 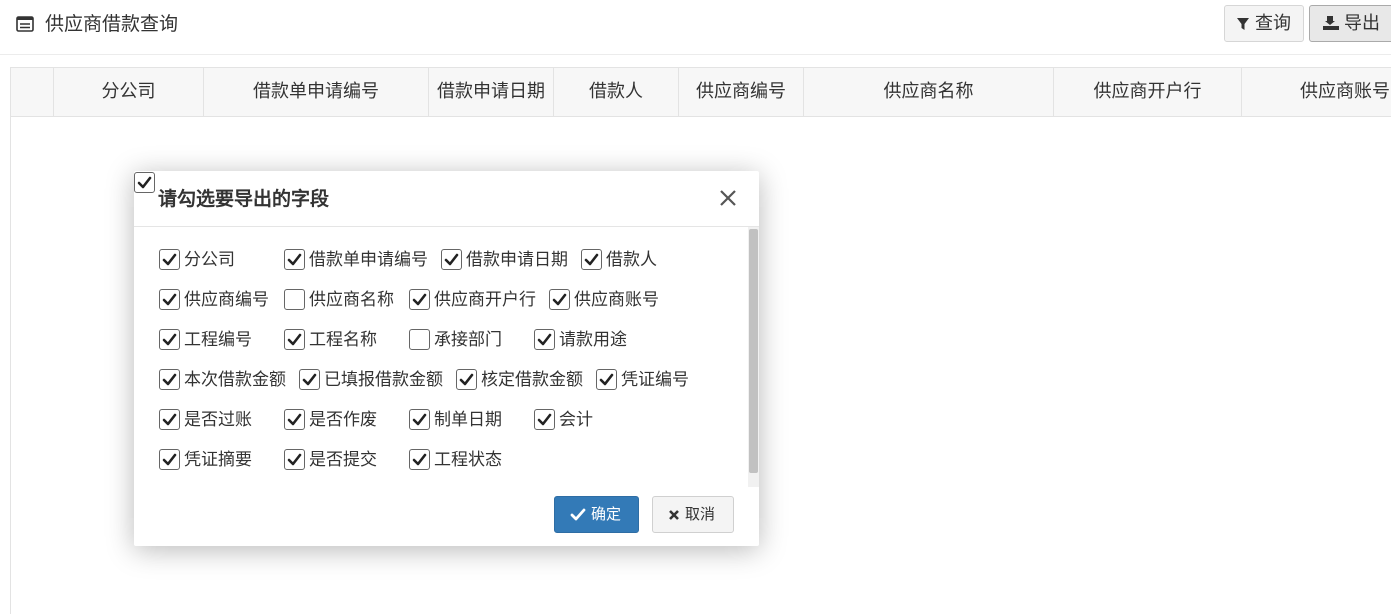 What do you see at coordinates (129, 92) in the screenshot?
I see `column-header: 分公司` at bounding box center [129, 92].